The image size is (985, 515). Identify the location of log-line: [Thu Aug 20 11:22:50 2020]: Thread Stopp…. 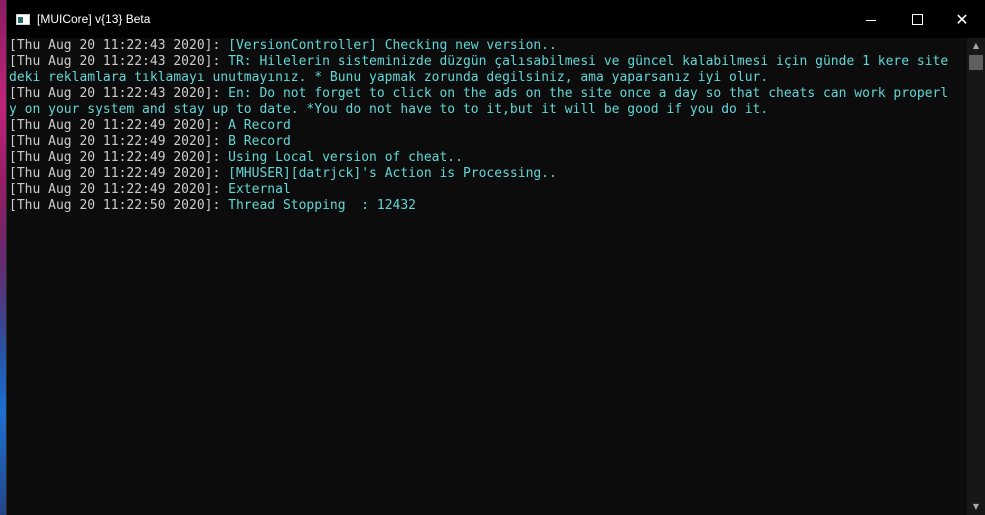
(488, 206).